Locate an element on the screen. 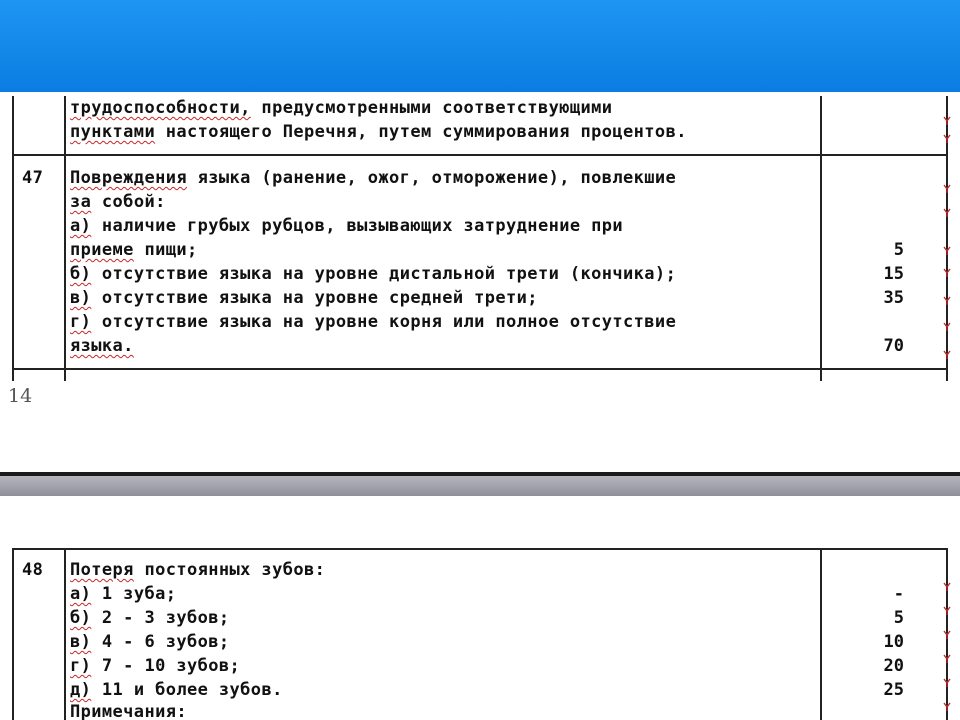 Image resolution: width=960 pixels, height=720 pixels. percent-value: - is located at coordinates (898, 594).